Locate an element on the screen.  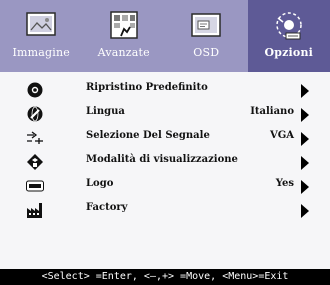
menu-item-label: Modalità di visualizzazione is located at coordinates (162, 159).